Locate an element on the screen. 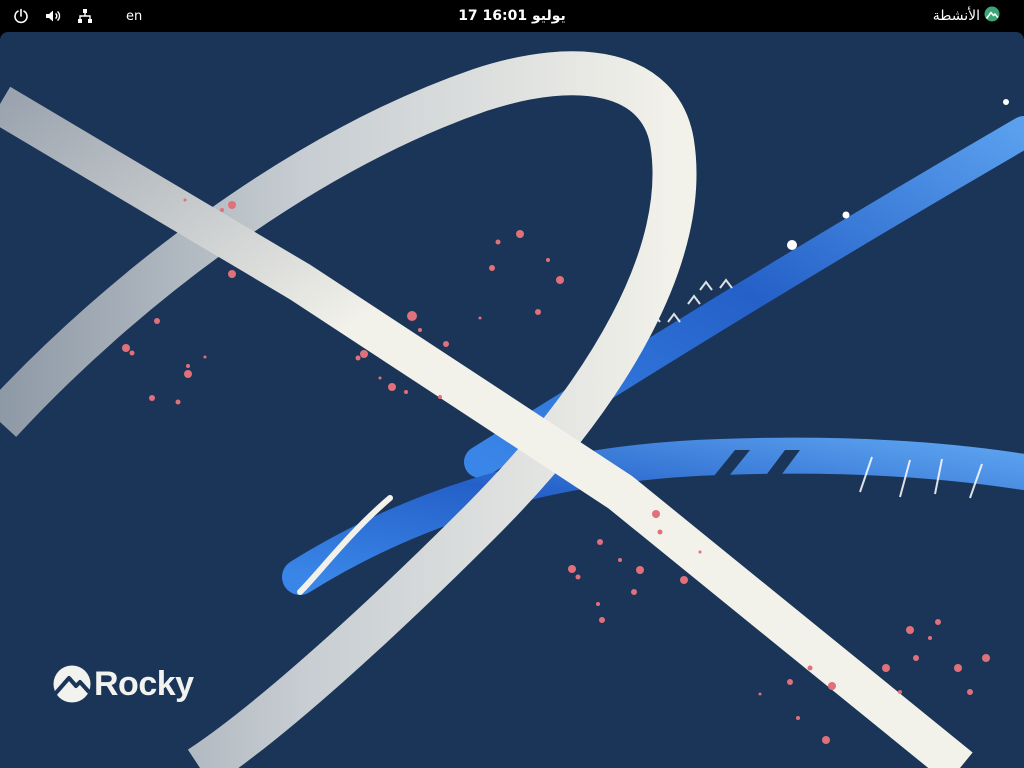 The height and width of the screenshot is (768, 1024). rocky-mountain-icon is located at coordinates (72, 684).